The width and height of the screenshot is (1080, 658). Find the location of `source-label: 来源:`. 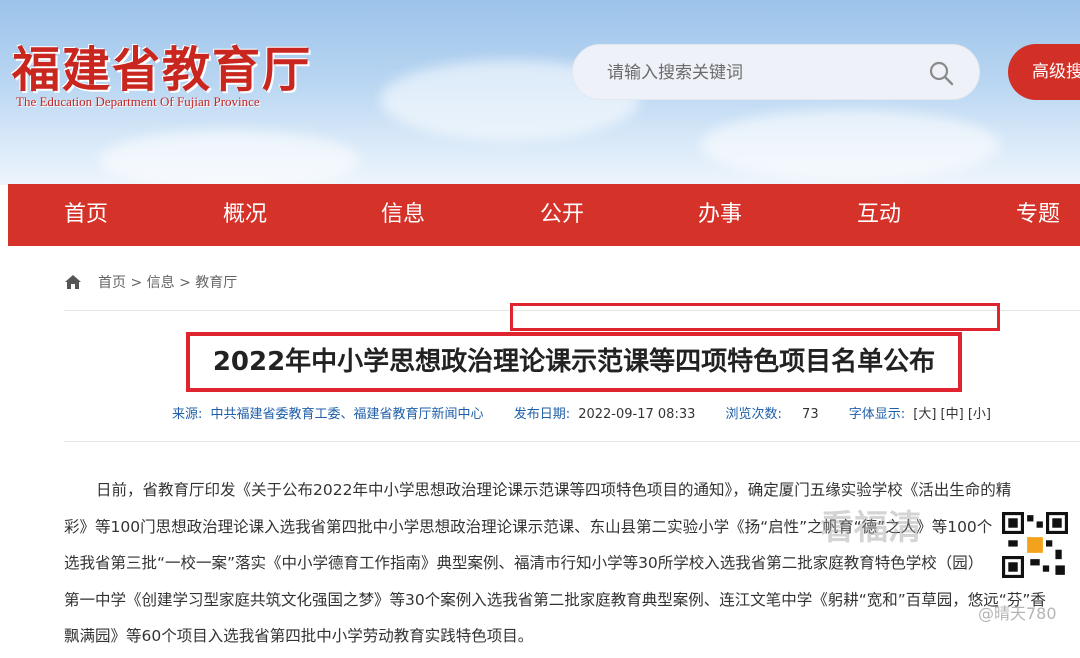

source-label: 来源: is located at coordinates (187, 414).